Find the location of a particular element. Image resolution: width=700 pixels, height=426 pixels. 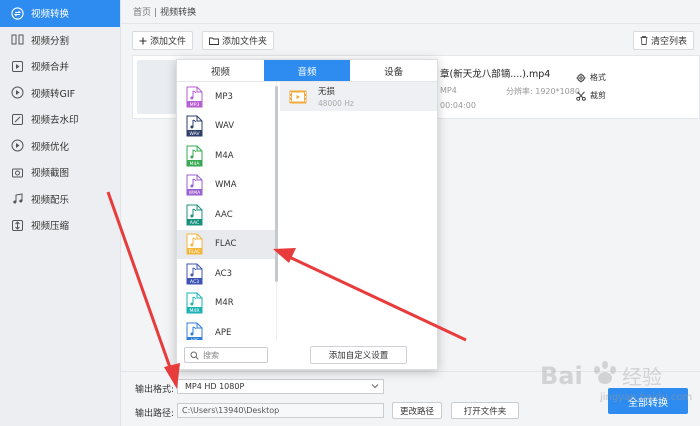

format-label: M4R is located at coordinates (224, 303).